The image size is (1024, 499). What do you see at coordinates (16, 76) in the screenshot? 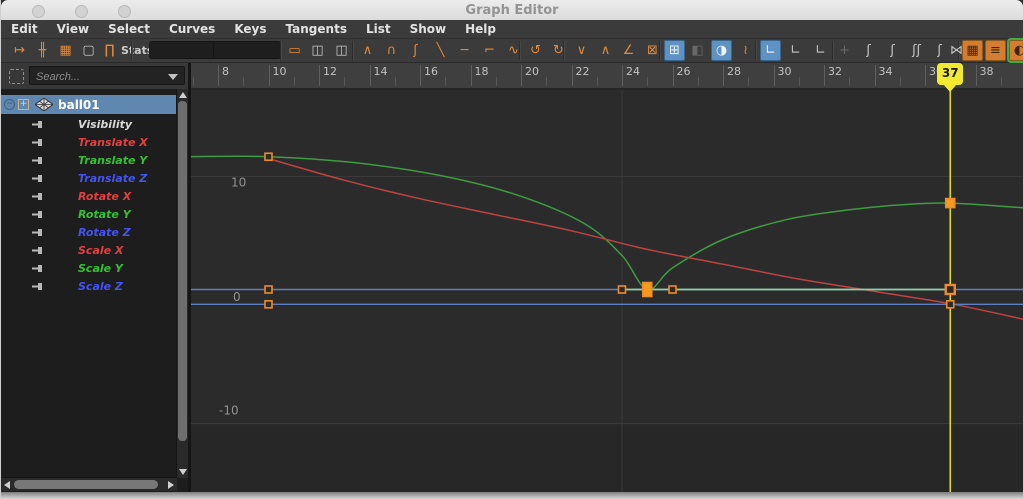
I see `filter-icon` at bounding box center [16, 76].